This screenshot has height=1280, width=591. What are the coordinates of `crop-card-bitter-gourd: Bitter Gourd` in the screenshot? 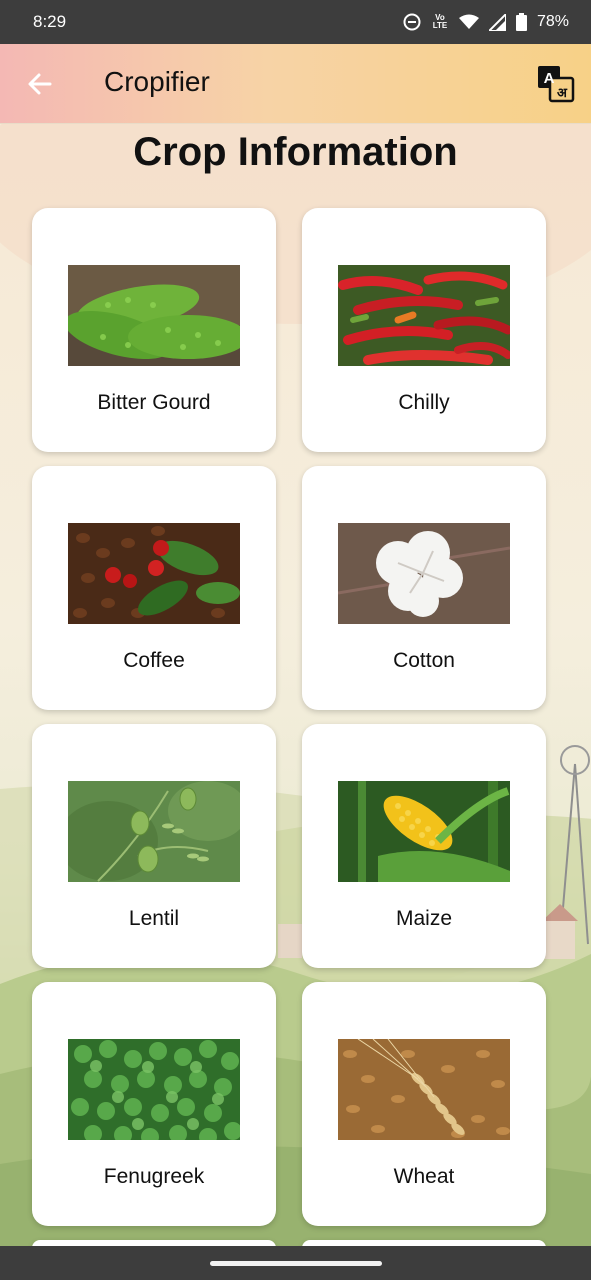 It's located at (154, 330).